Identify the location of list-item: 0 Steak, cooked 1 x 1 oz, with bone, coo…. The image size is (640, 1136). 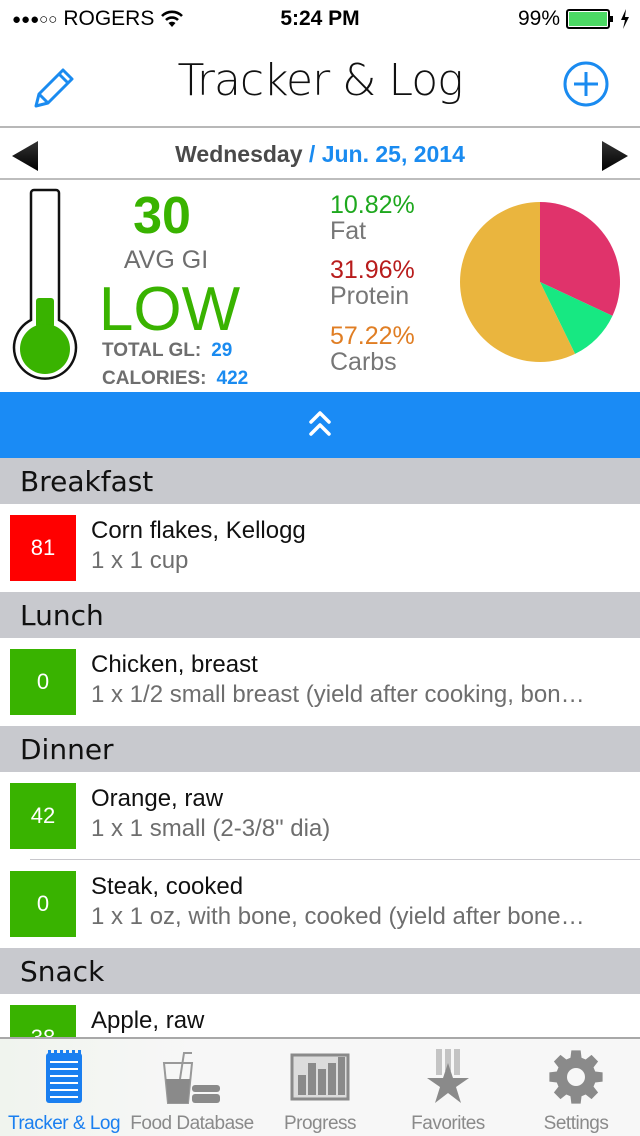
(320, 904).